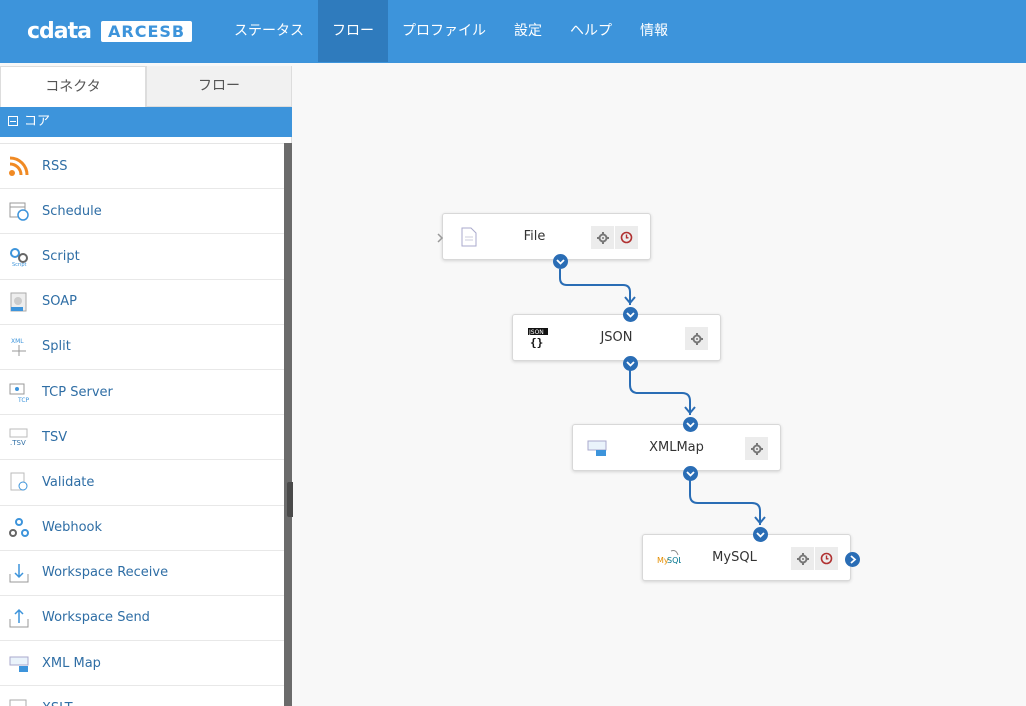 The width and height of the screenshot is (1026, 706). Describe the element at coordinates (353, 31) in the screenshot. I see `nav-flow: フロー` at that location.